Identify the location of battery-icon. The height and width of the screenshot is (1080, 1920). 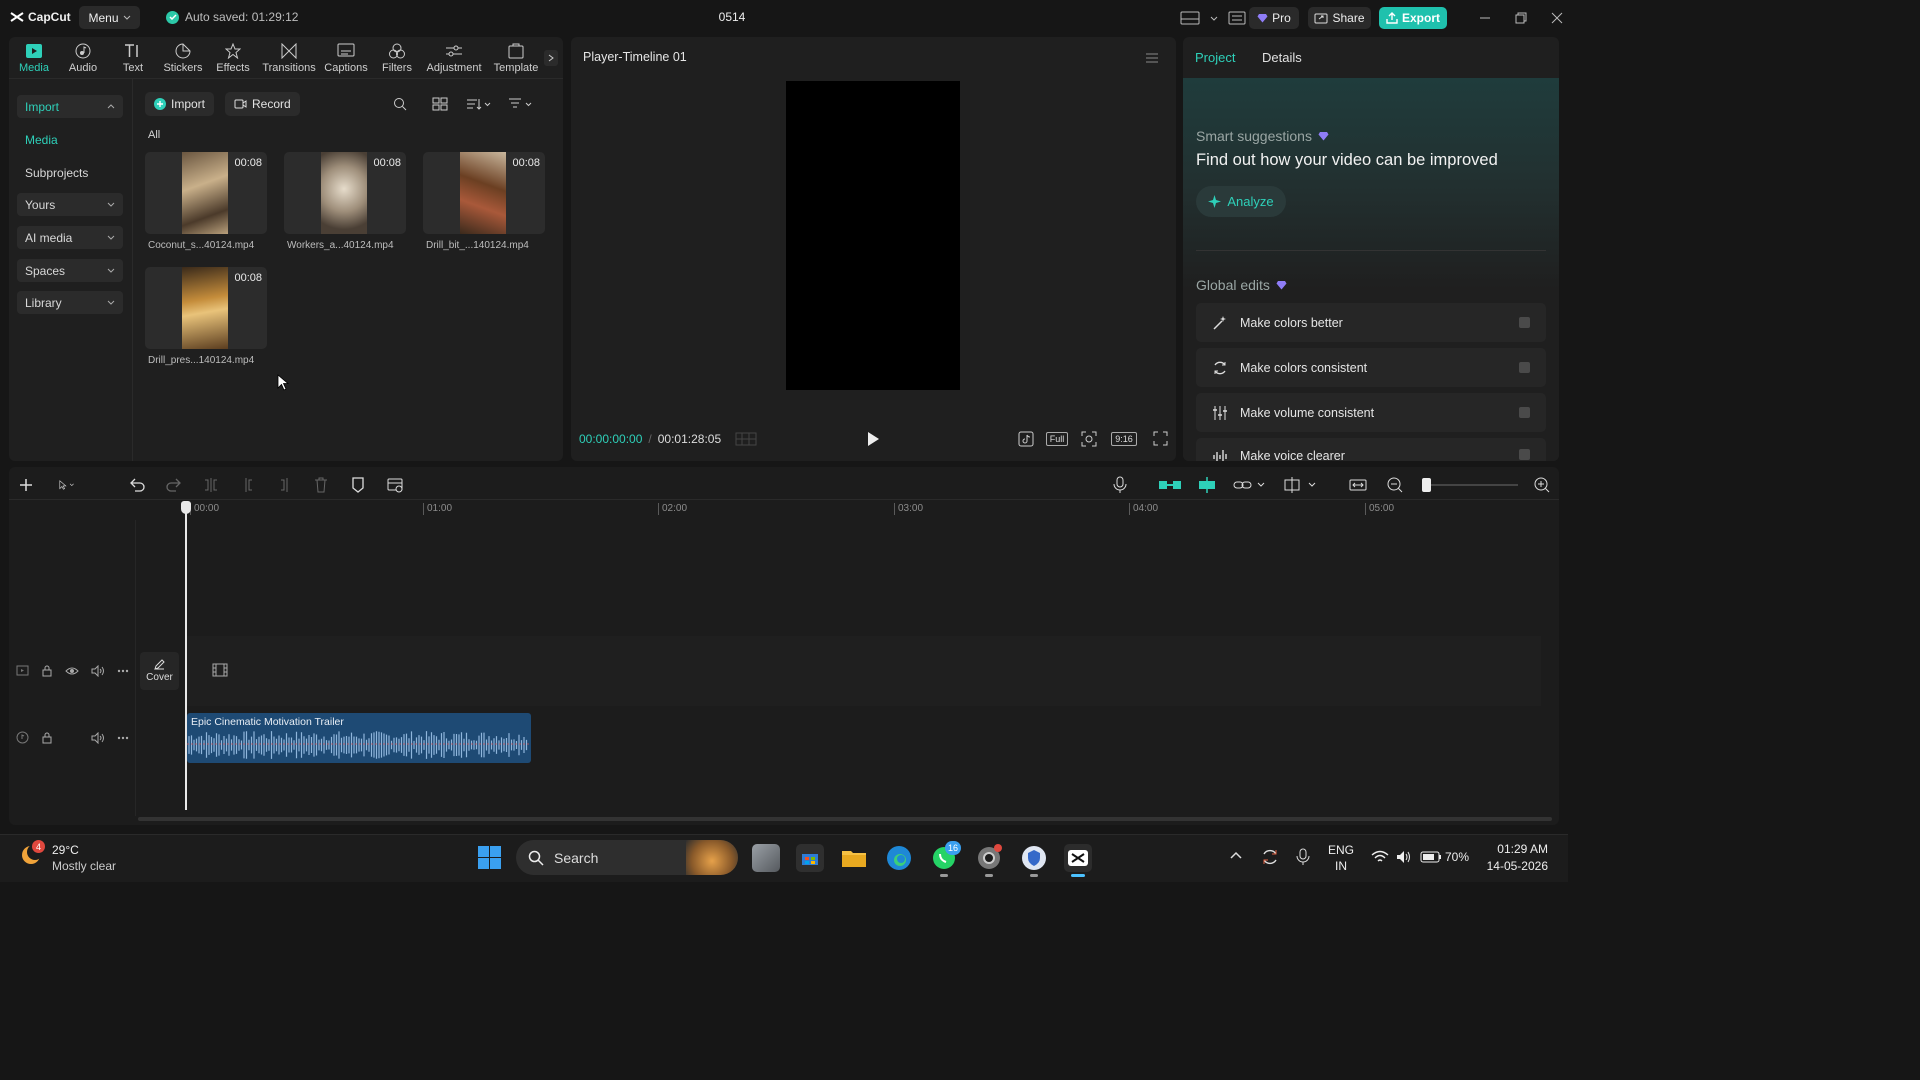
(1431, 857).